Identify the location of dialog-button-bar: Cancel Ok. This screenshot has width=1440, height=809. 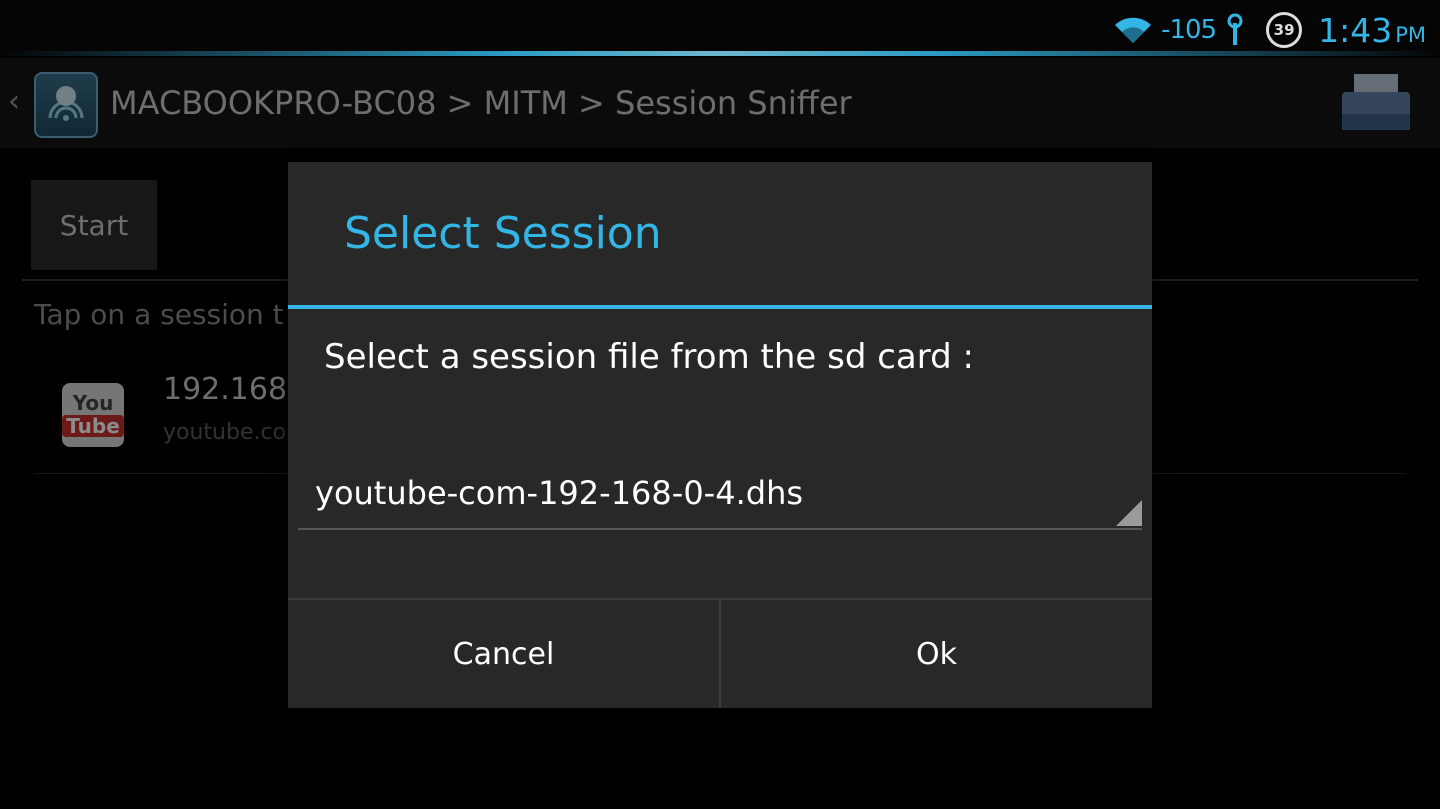
(720, 654).